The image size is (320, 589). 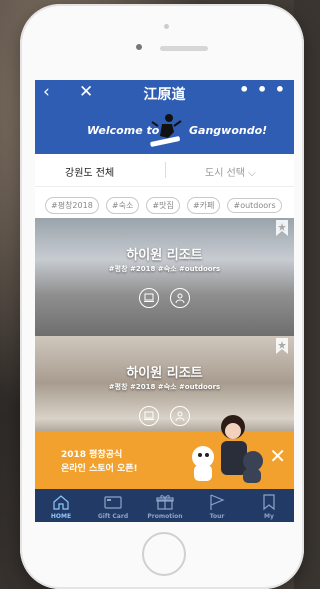 I want to click on region-all-filter: 강원도 전체, so click(x=89, y=171).